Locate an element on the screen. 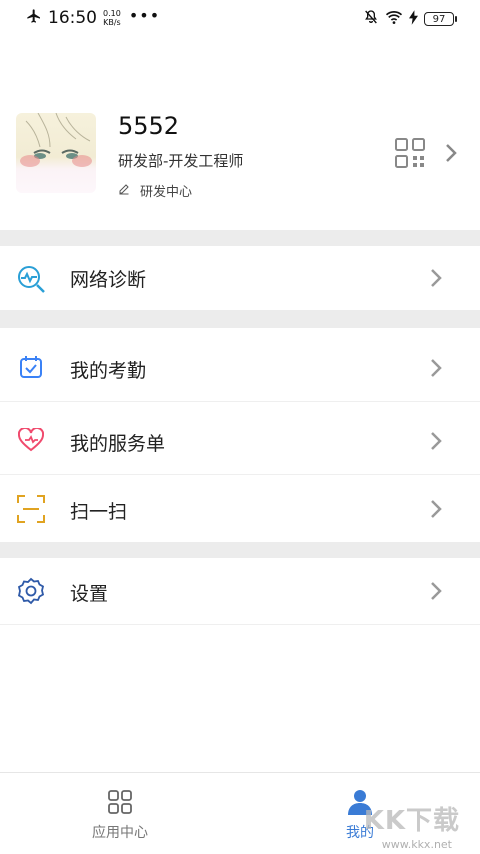 The image size is (480, 854). network-speed: 0.10 KB/s is located at coordinates (112, 18).